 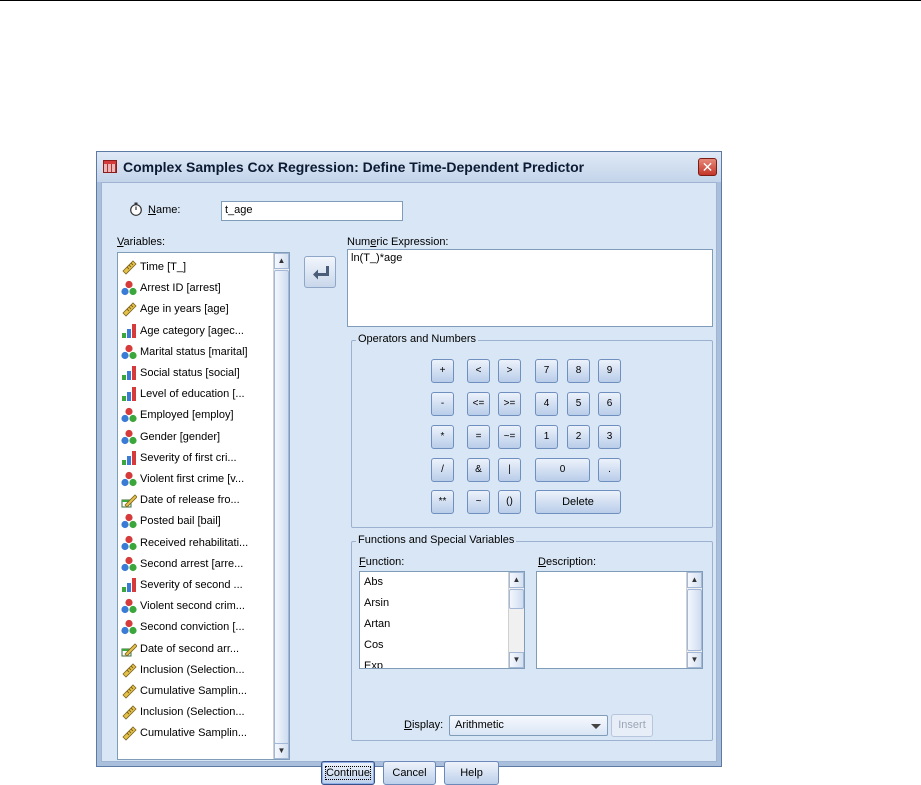 What do you see at coordinates (184, 309) in the screenshot?
I see `variable-label: Age in years [age]` at bounding box center [184, 309].